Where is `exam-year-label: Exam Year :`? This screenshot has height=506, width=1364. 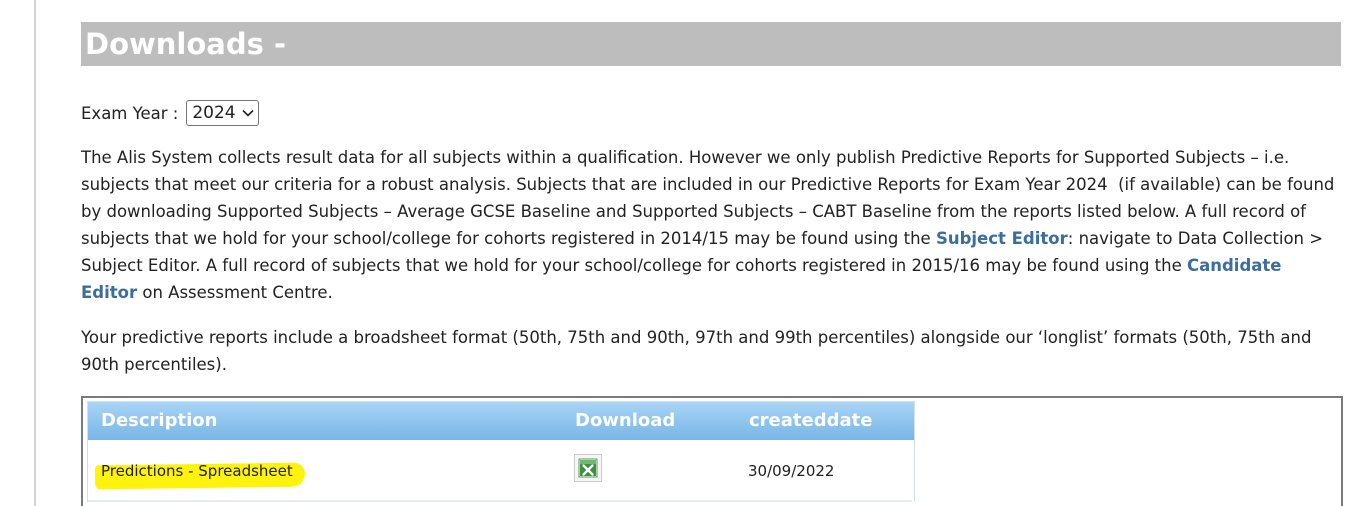
exam-year-label: Exam Year : is located at coordinates (130, 113).